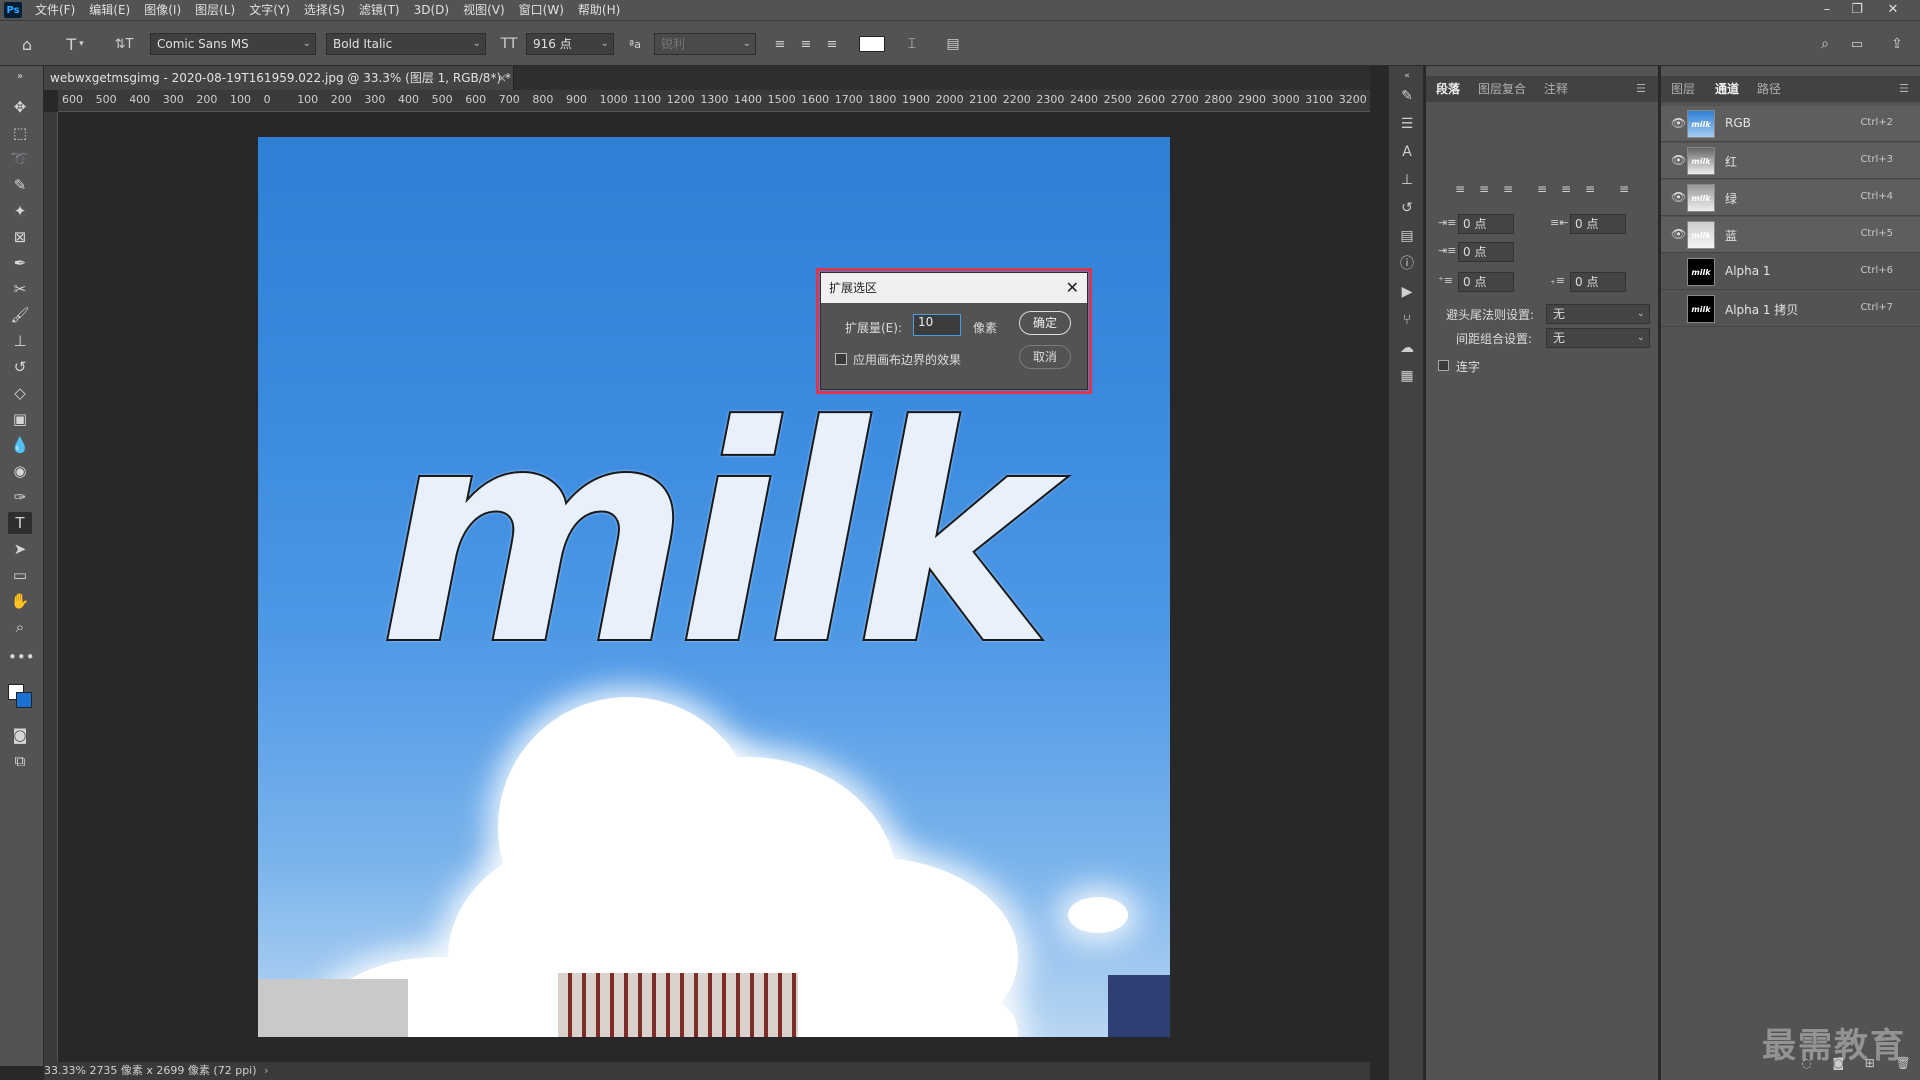 Image resolution: width=1920 pixels, height=1080 pixels. What do you see at coordinates (20, 696) in the screenshot?
I see `color-swatches` at bounding box center [20, 696].